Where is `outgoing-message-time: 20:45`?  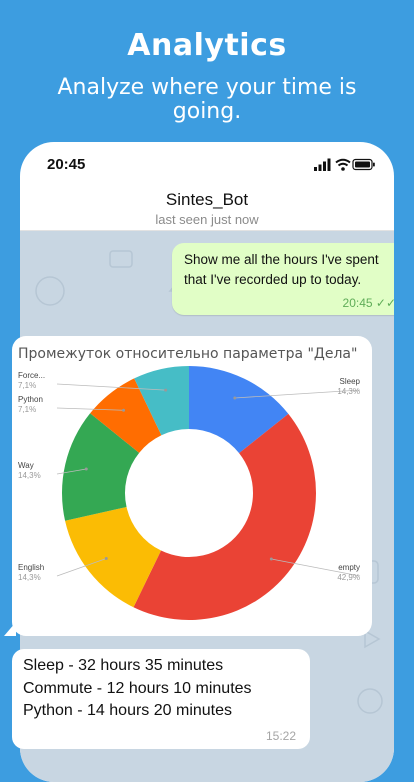 outgoing-message-time: 20:45 is located at coordinates (357, 303).